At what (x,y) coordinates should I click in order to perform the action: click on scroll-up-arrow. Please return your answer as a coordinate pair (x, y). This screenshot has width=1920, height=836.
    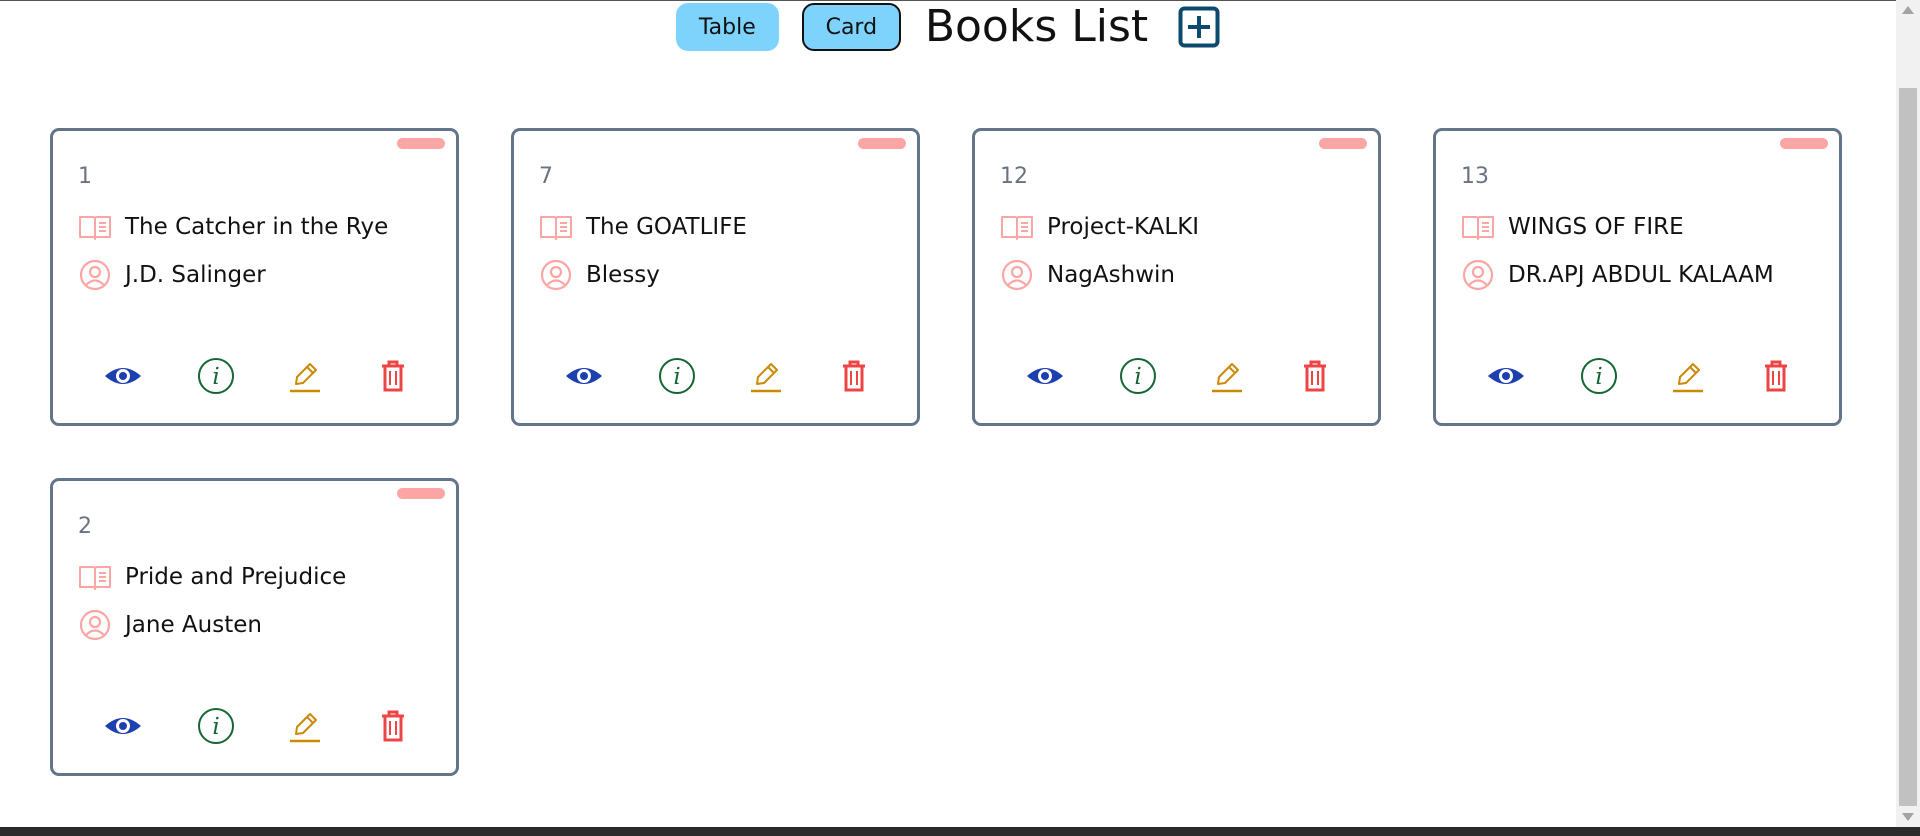
    Looking at the image, I should click on (1908, 10).